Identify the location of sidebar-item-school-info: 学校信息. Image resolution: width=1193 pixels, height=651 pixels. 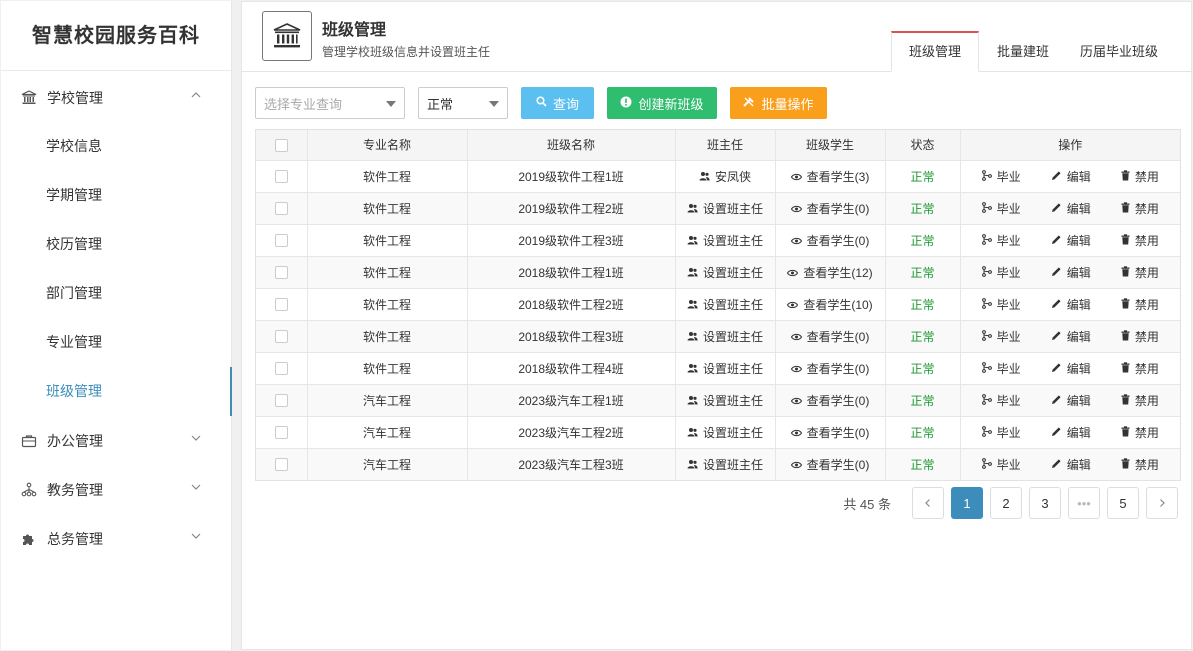
(116, 146).